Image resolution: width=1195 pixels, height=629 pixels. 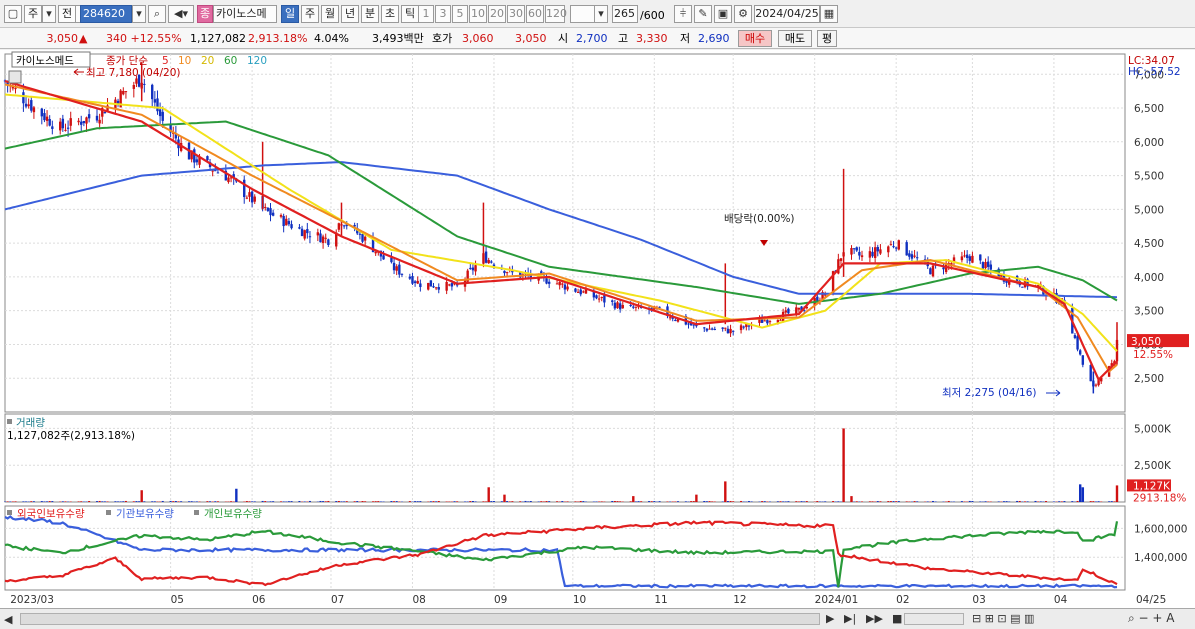 What do you see at coordinates (723, 14) in the screenshot?
I see `save-icon: ▣` at bounding box center [723, 14].